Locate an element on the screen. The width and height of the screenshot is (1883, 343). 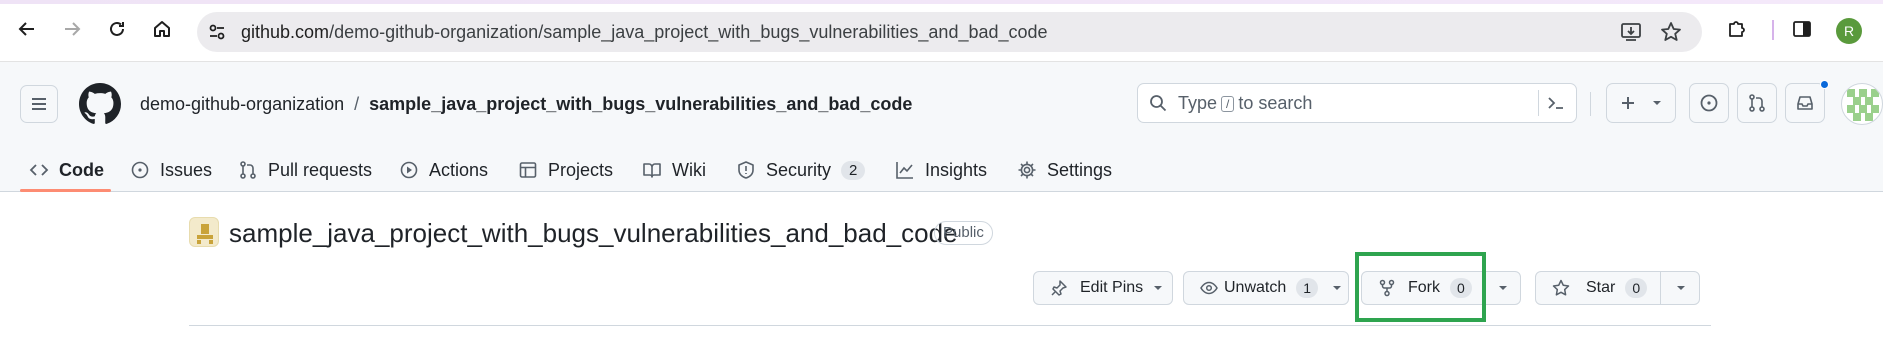
play-icon is located at coordinates (409, 170).